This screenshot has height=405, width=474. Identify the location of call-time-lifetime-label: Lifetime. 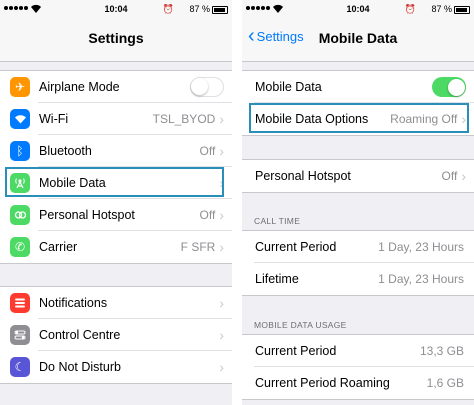
(277, 279).